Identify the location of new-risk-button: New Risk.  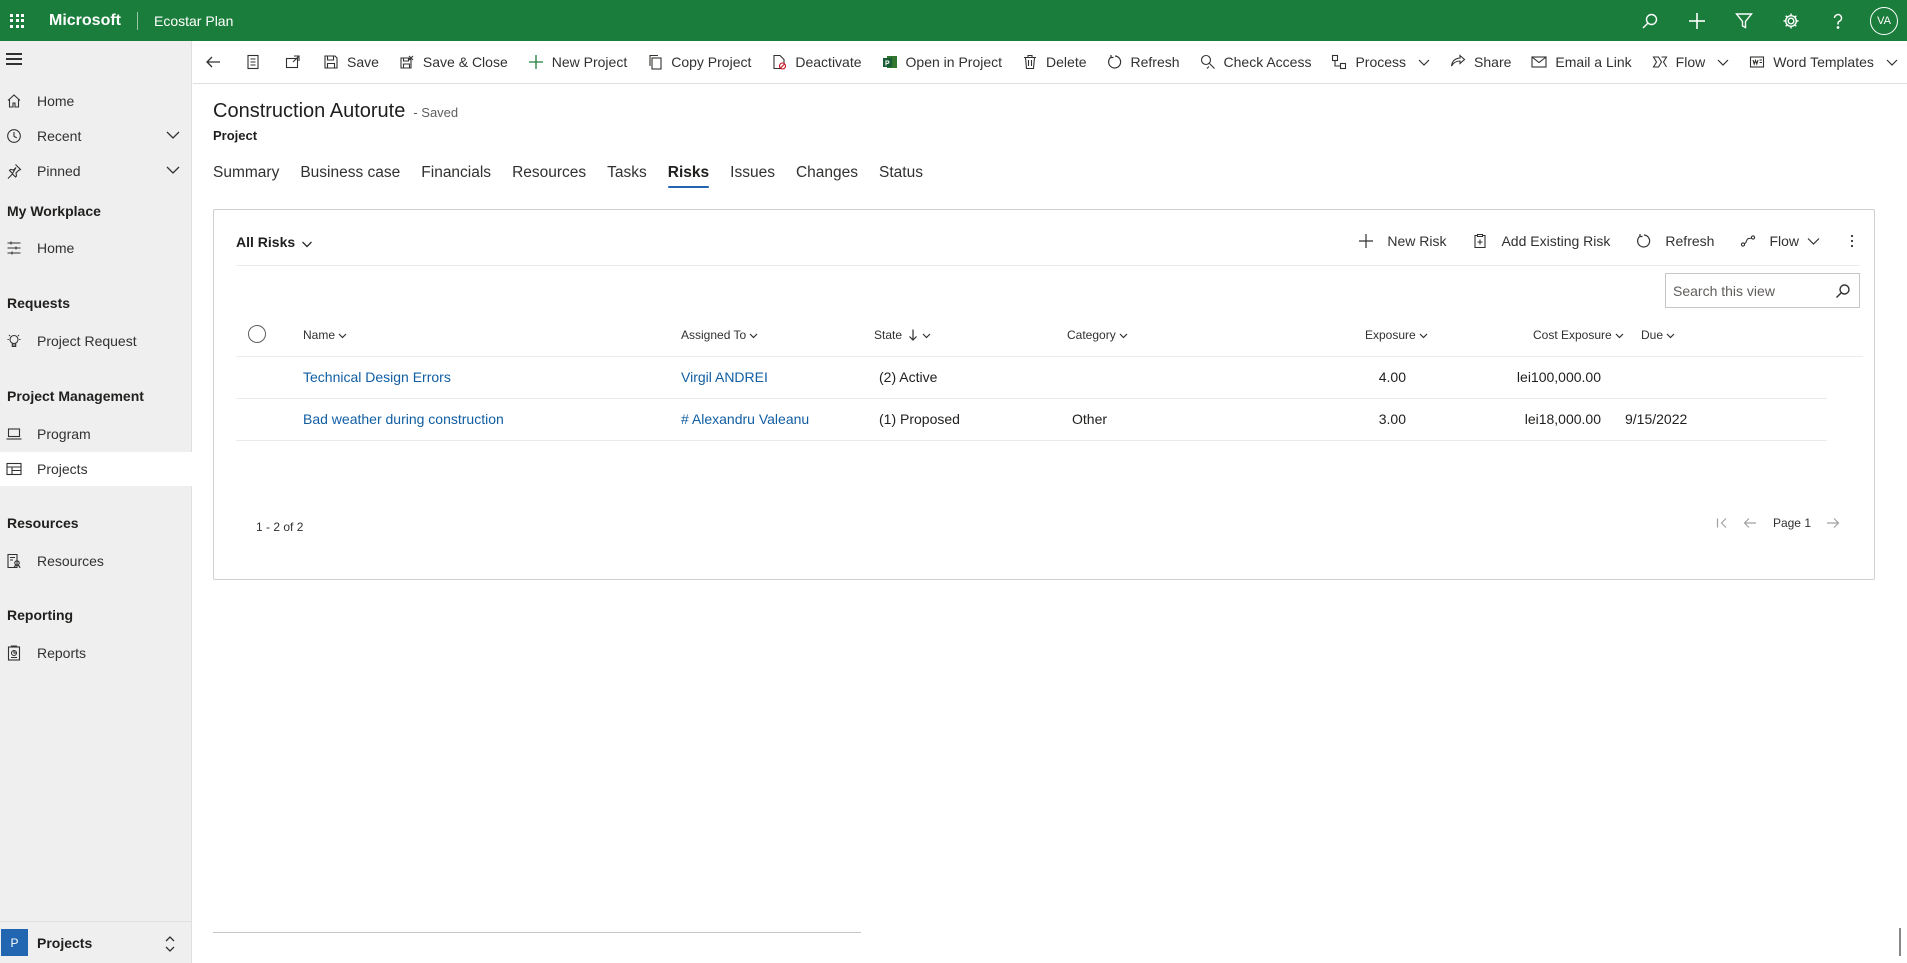
(1402, 241).